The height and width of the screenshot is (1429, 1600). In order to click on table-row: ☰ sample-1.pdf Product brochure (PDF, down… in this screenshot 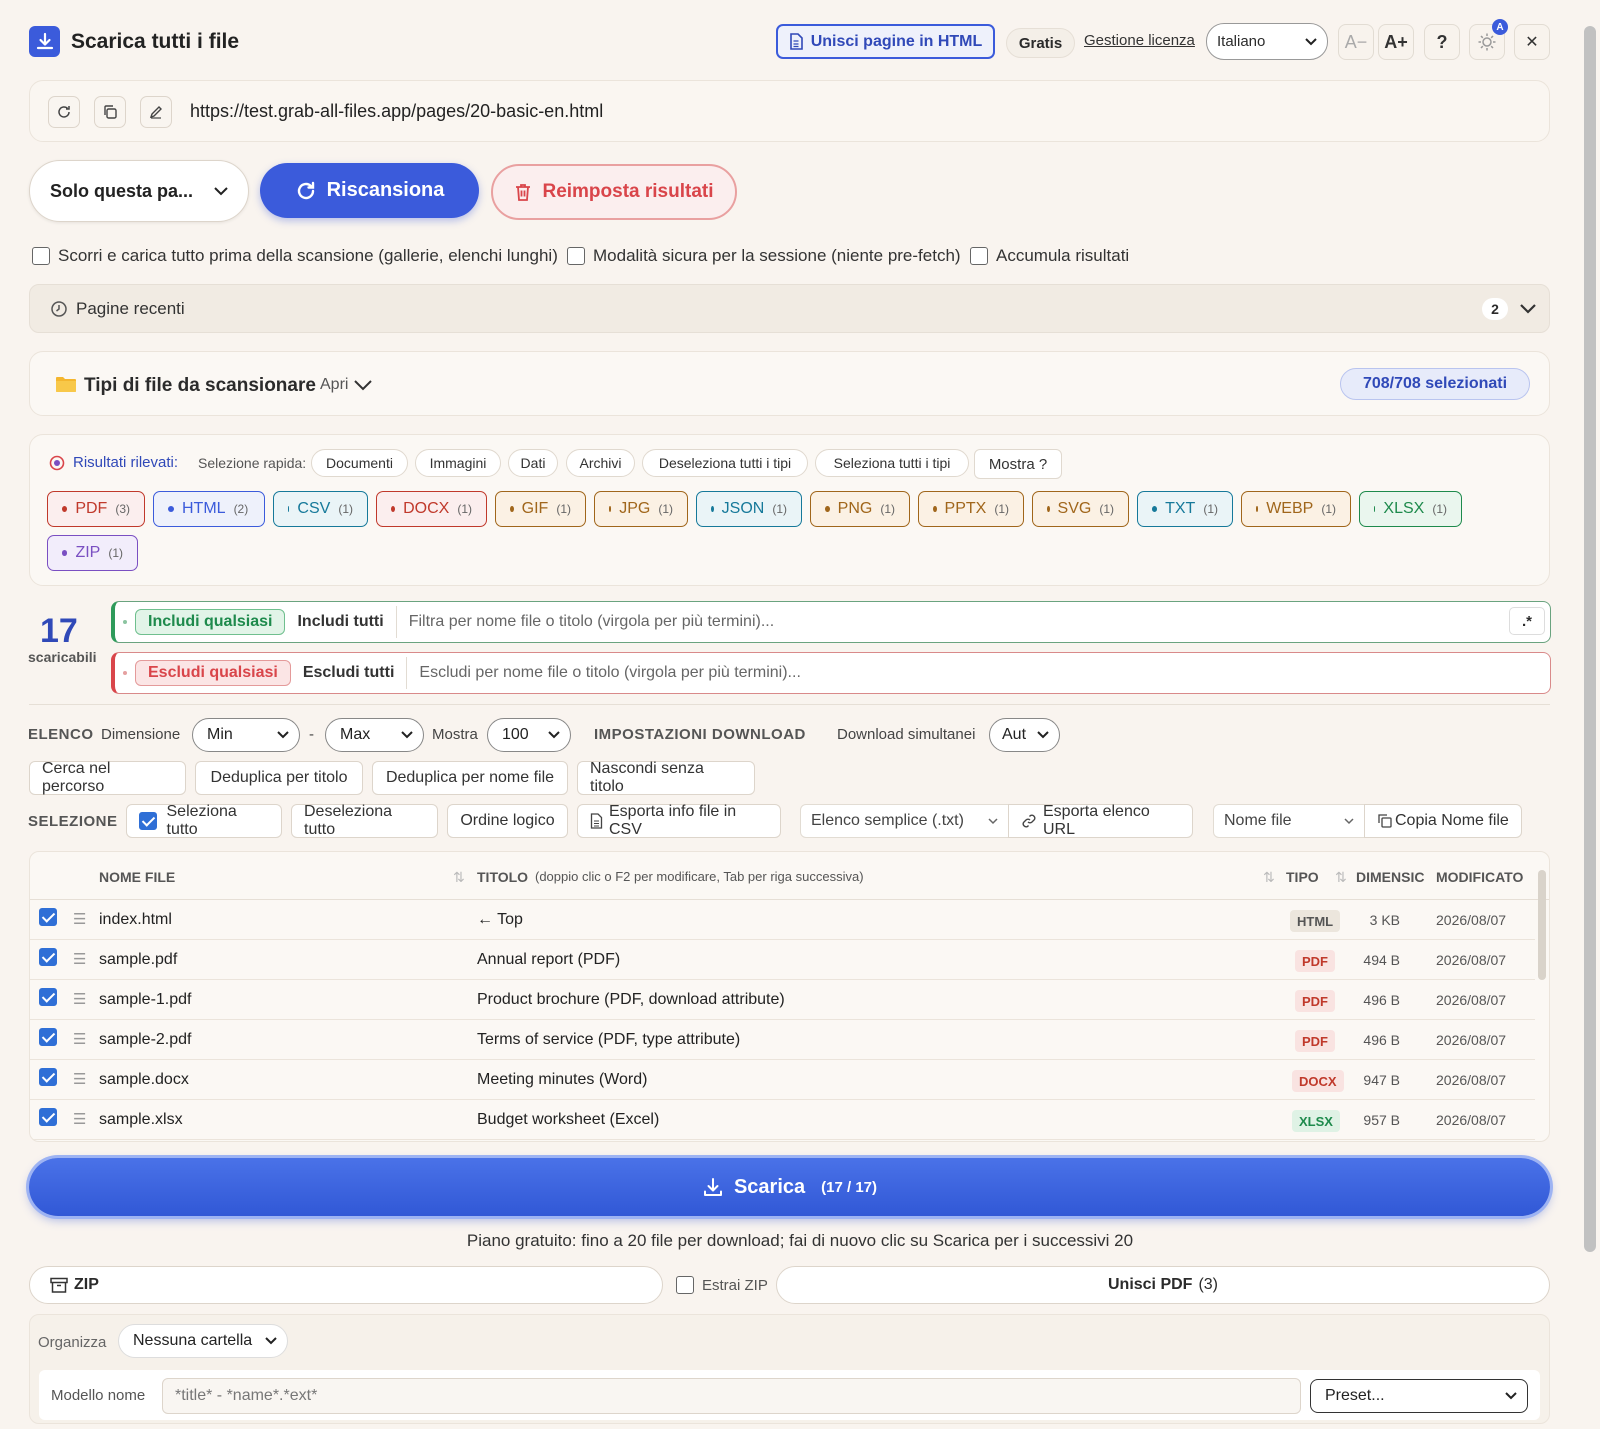, I will do `click(782, 1000)`.